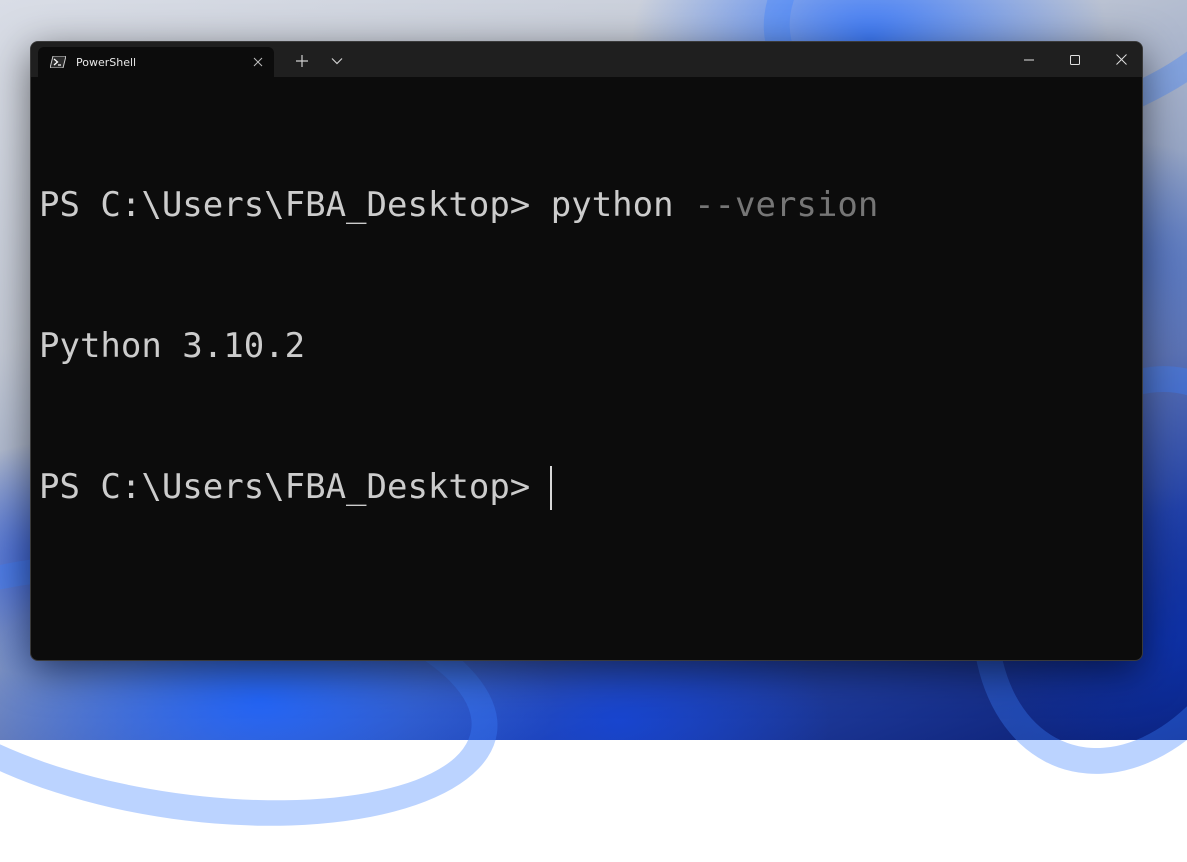 Image resolution: width=1187 pixels, height=862 pixels. What do you see at coordinates (586, 346) in the screenshot?
I see `terminal-line: Python 3.10.2` at bounding box center [586, 346].